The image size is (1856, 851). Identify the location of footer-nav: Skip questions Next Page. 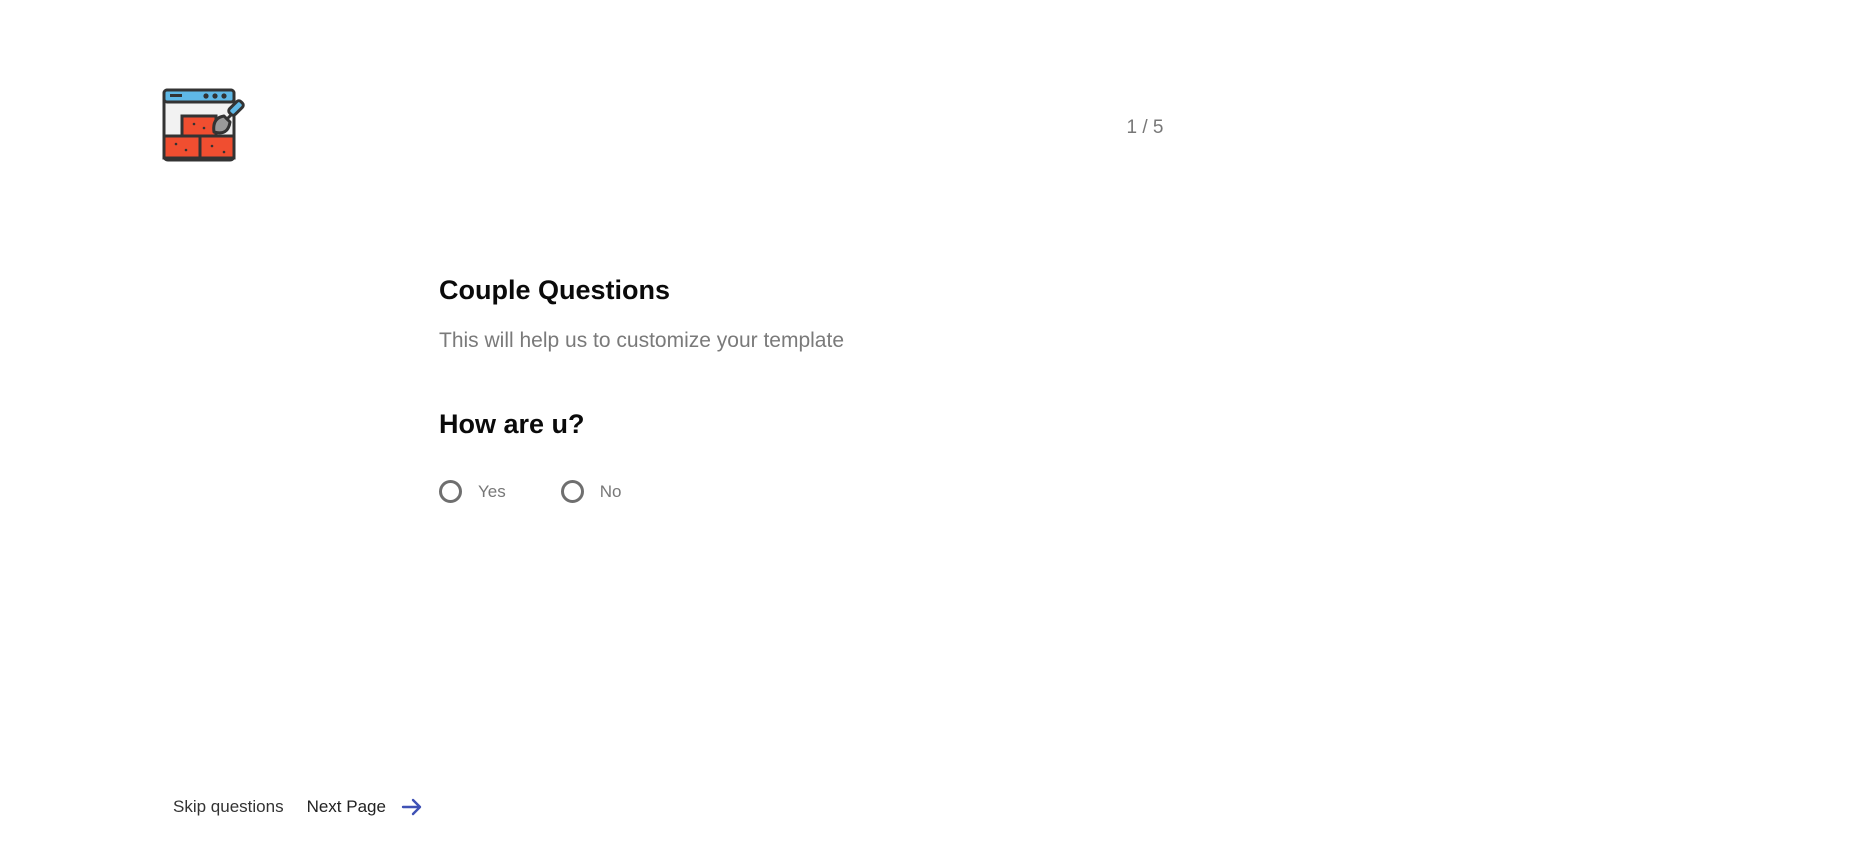
(298, 807).